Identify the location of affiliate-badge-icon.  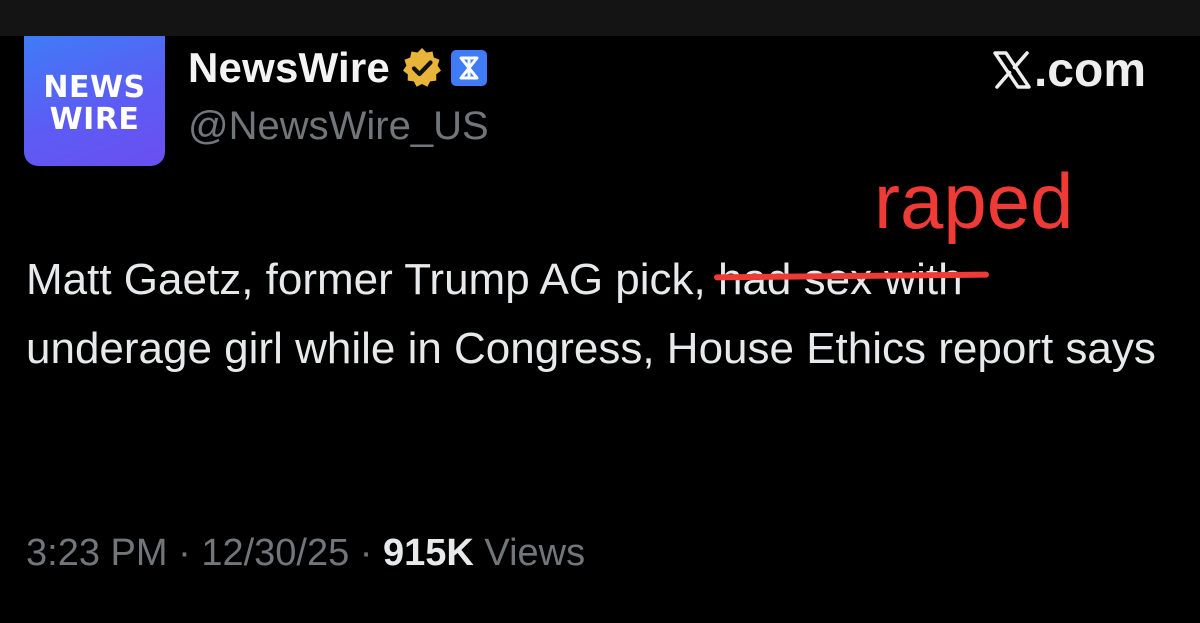
(469, 68).